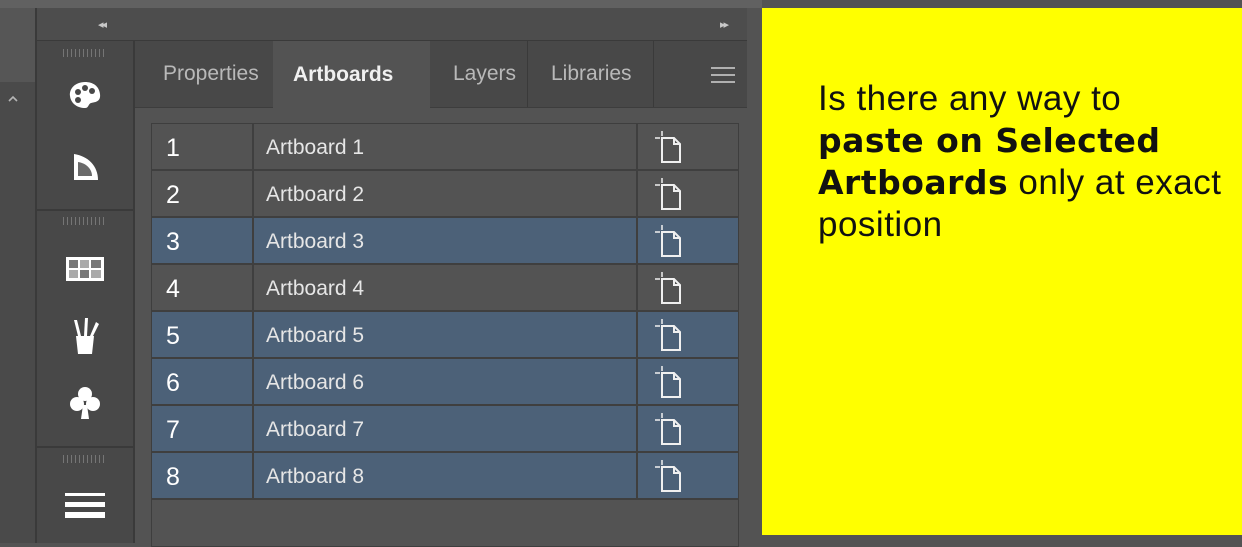  I want to click on panel-tab-bar: Properties Artboards Layers Libraries, so click(441, 74).